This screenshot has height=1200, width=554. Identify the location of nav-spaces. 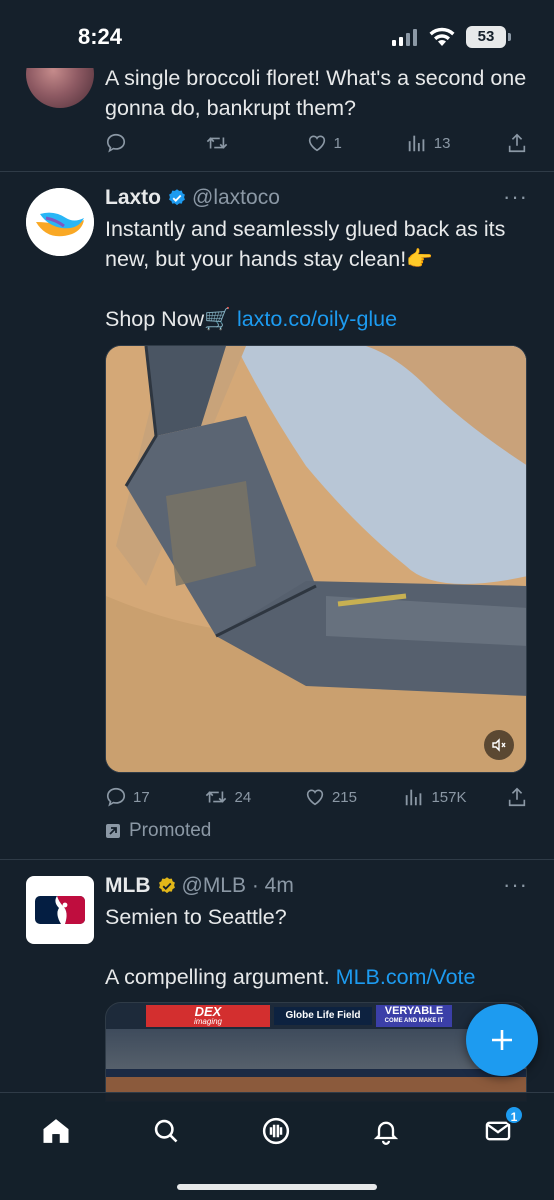
(276, 1131).